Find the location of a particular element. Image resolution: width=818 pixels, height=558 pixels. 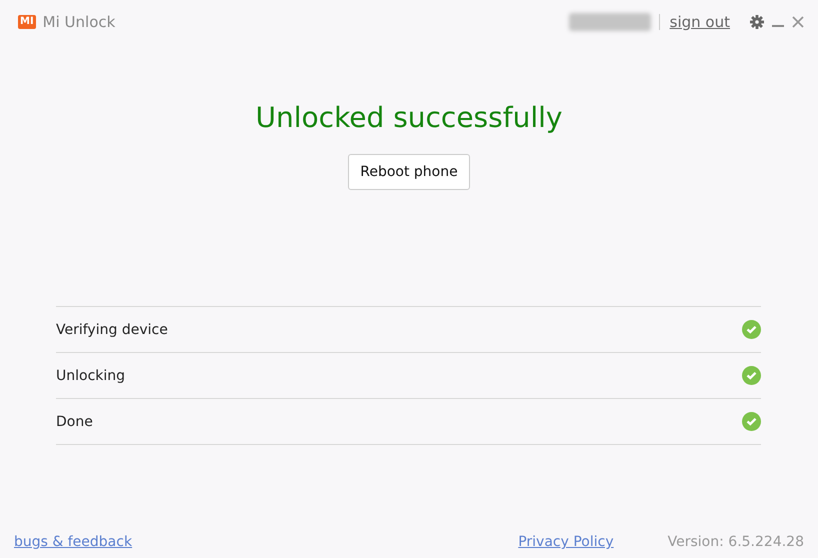

feedback-link: bugs & feedback is located at coordinates (73, 542).